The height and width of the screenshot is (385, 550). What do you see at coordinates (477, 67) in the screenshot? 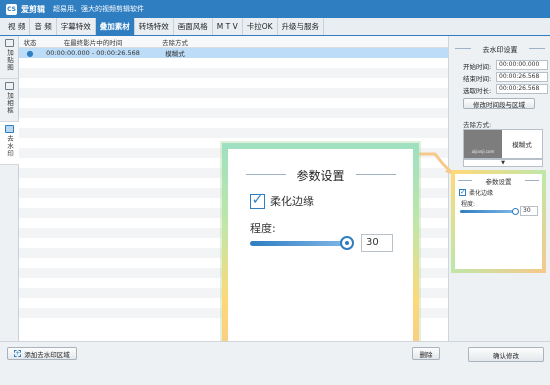
I see `start-time-label: 开始时间:` at bounding box center [477, 67].